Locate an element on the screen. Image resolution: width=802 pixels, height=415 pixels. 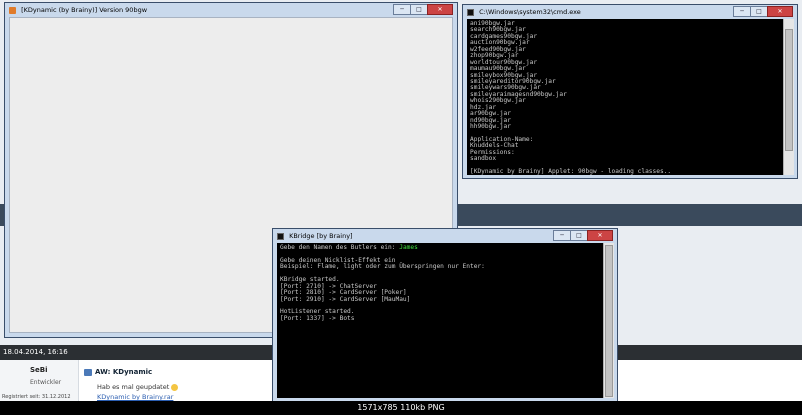
butler-prompt: Gebe den Namen des Butlers ein: is located at coordinates (340, 247).